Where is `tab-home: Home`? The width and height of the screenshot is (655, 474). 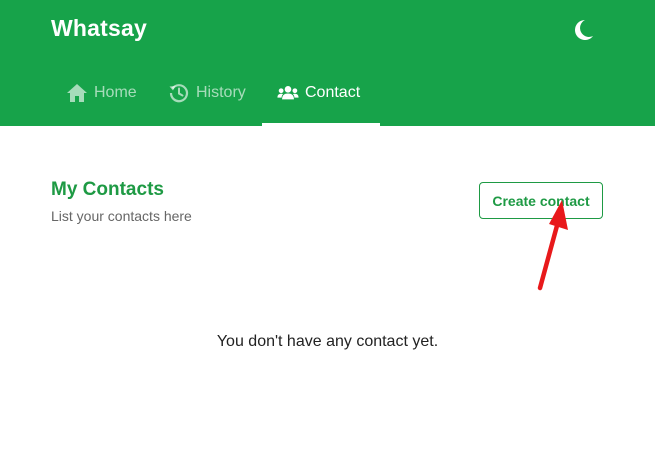
tab-home: Home is located at coordinates (101, 93).